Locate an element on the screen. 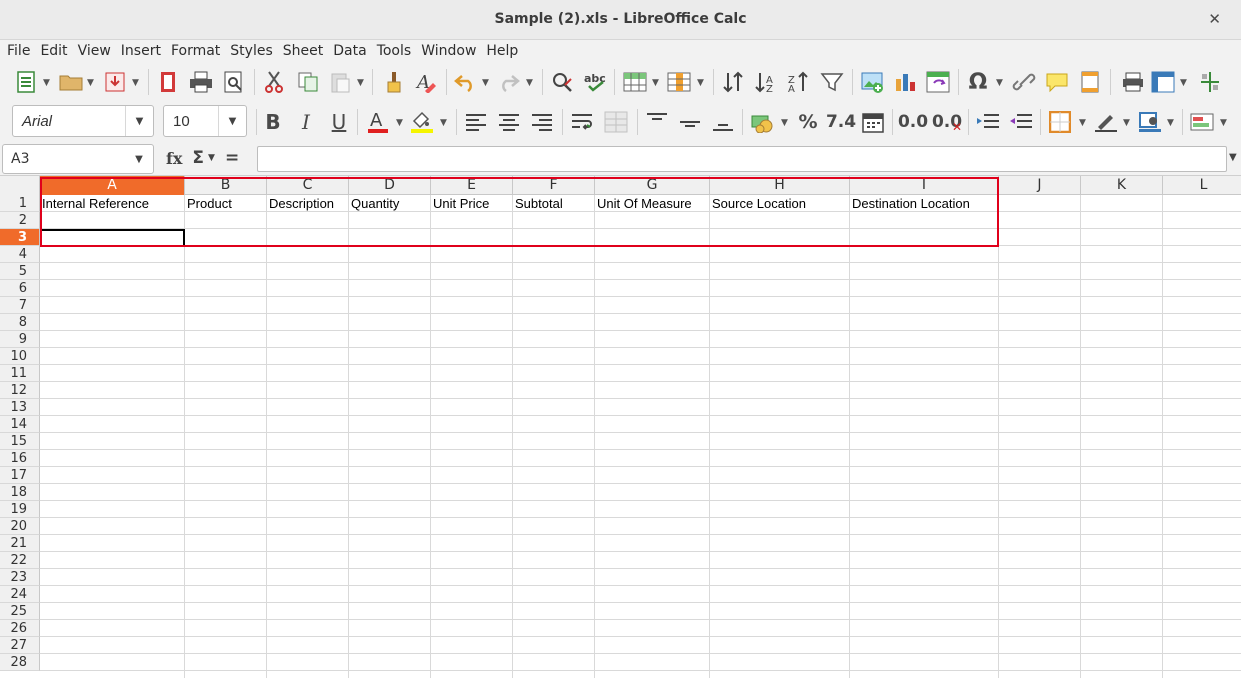 The width and height of the screenshot is (1241, 678). delete-decimal-icon: 0.0 ✕ is located at coordinates (947, 122).